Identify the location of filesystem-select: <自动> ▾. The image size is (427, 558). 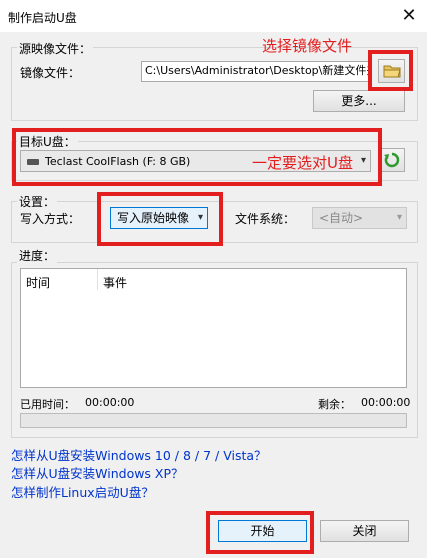
(359, 218).